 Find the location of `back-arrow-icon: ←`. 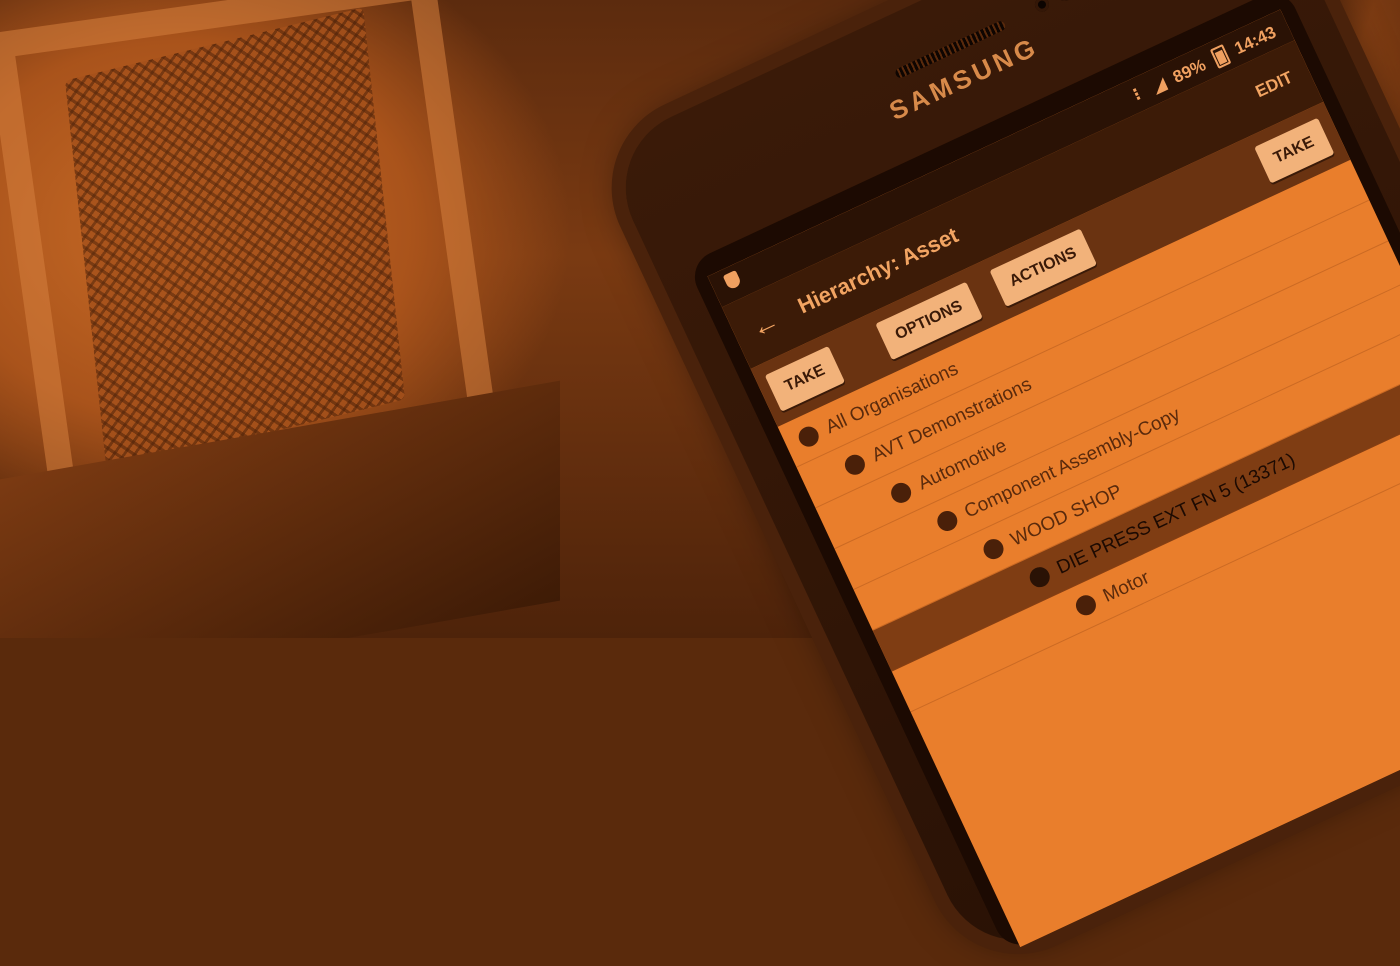

back-arrow-icon: ← is located at coordinates (765, 324).